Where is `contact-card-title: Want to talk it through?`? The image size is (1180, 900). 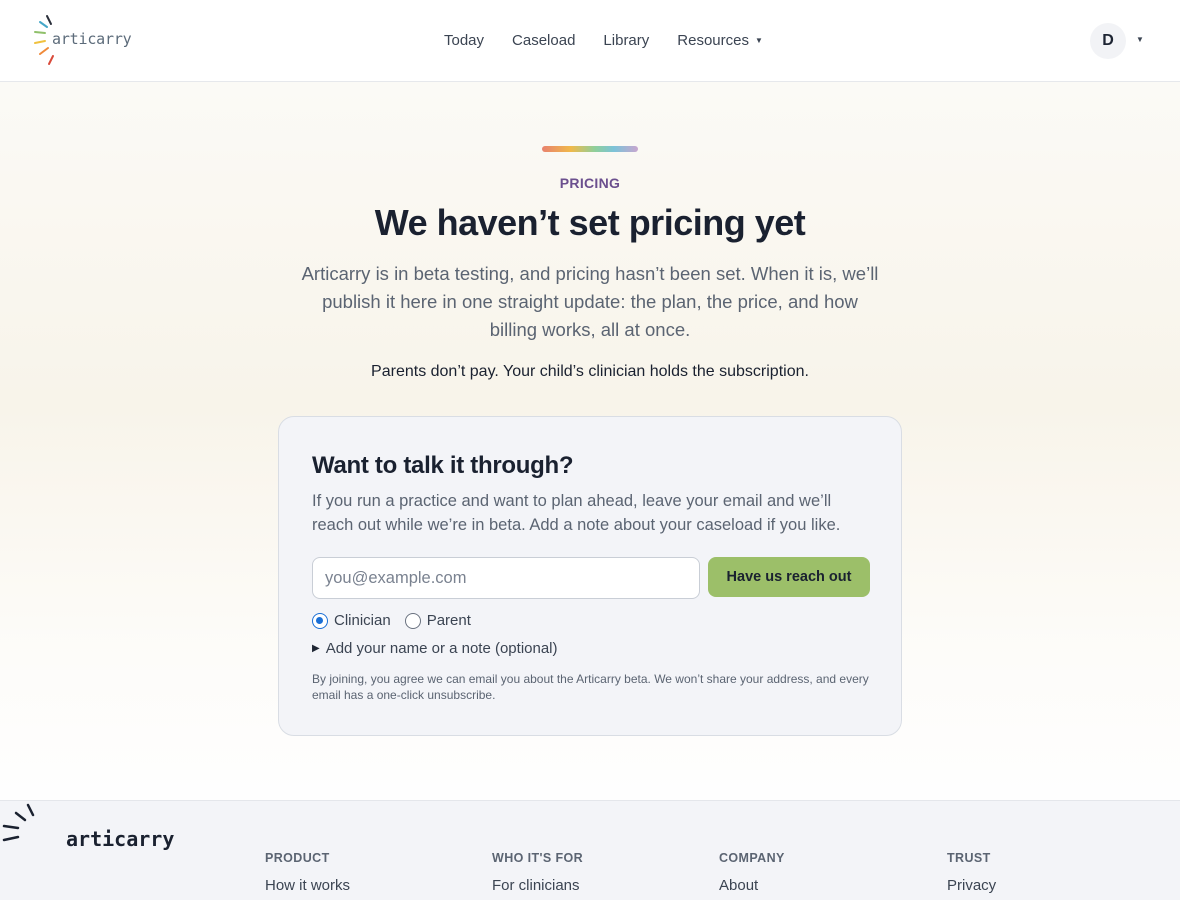 contact-card-title: Want to talk it through? is located at coordinates (443, 465).